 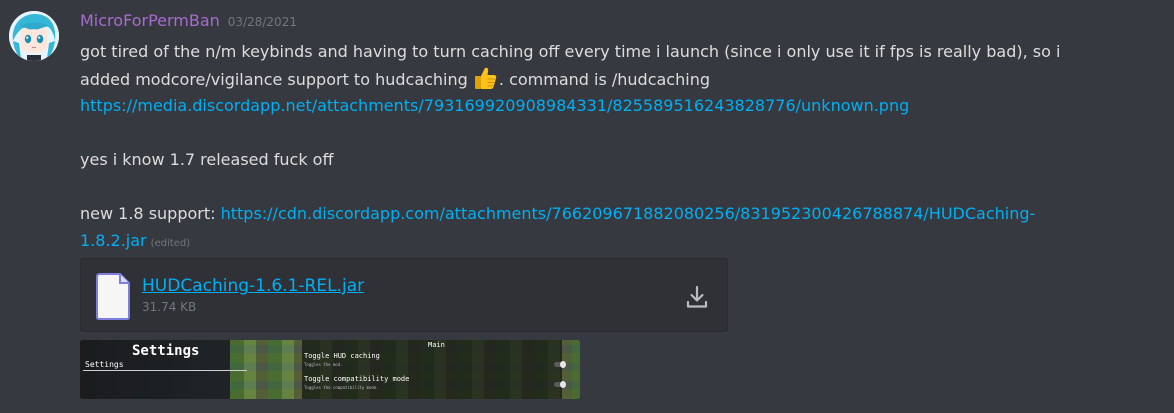 What do you see at coordinates (150, 213) in the screenshot?
I see `support-label: new 1.8 support:` at bounding box center [150, 213].